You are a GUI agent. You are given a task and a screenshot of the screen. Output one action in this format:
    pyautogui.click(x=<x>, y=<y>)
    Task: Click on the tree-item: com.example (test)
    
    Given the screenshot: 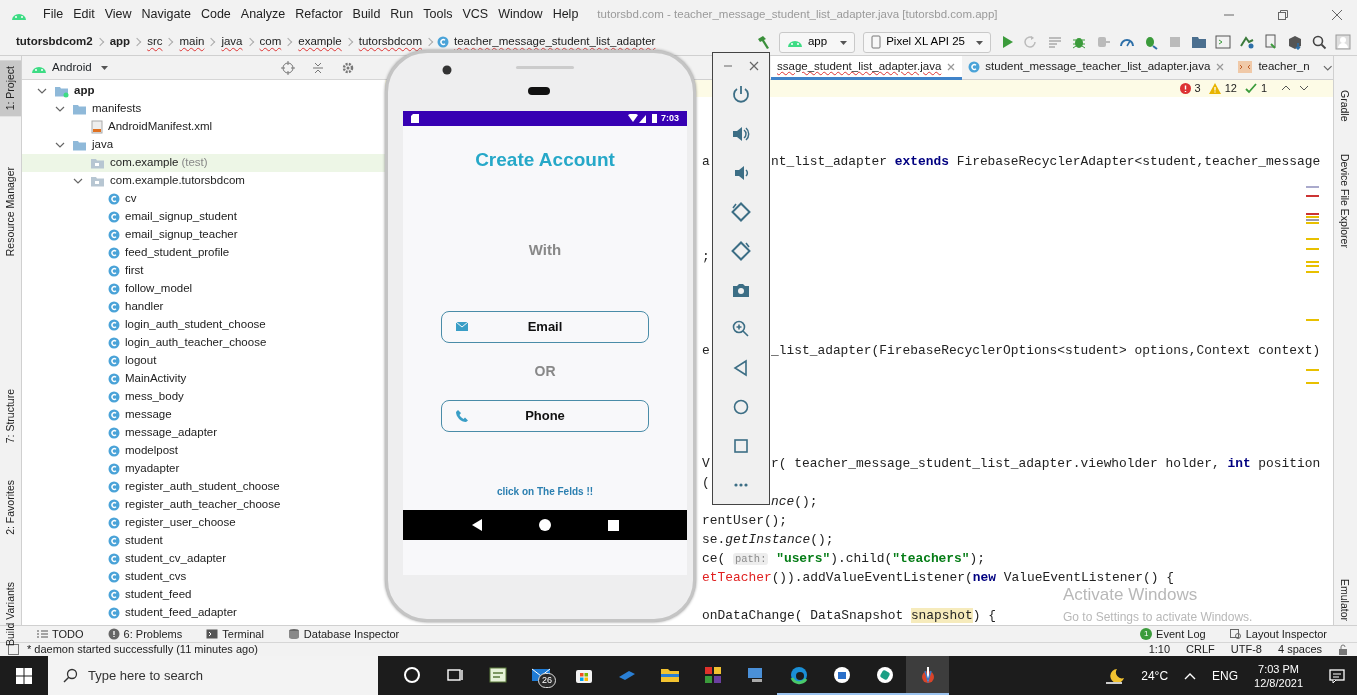 What is the action you would take?
    pyautogui.click(x=203, y=163)
    